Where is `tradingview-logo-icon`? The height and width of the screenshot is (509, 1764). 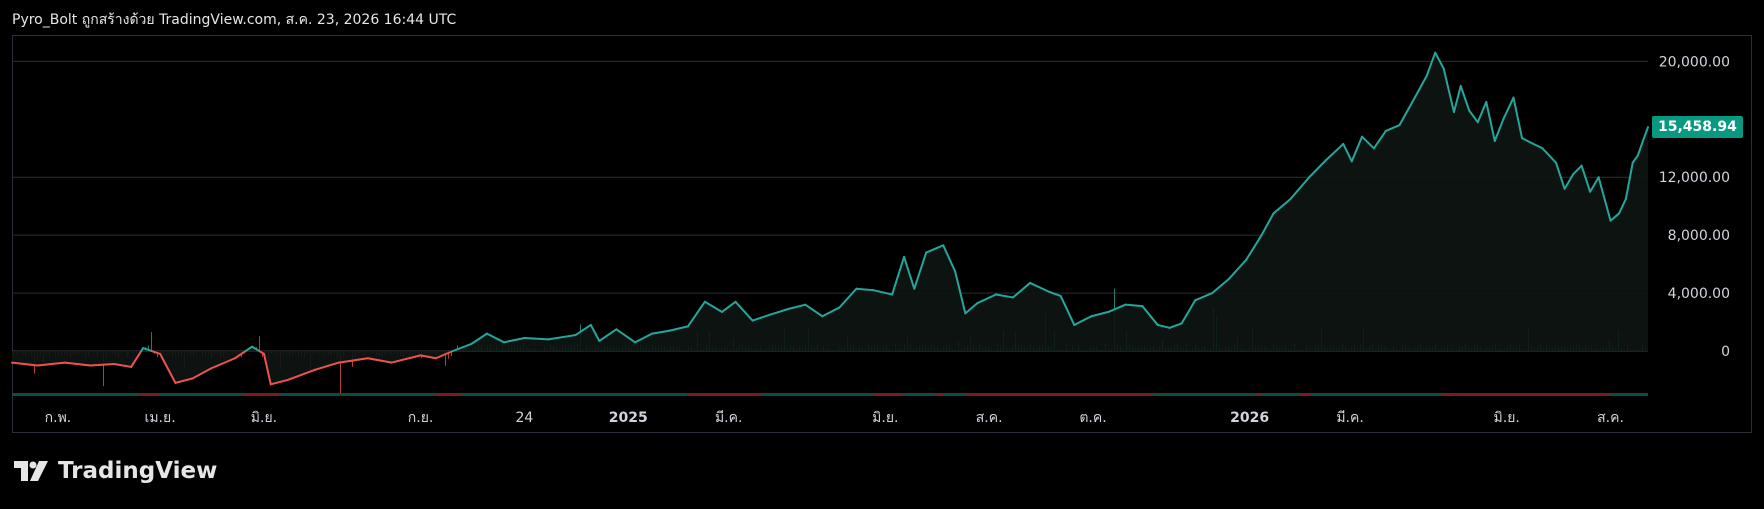 tradingview-logo-icon is located at coordinates (31, 471).